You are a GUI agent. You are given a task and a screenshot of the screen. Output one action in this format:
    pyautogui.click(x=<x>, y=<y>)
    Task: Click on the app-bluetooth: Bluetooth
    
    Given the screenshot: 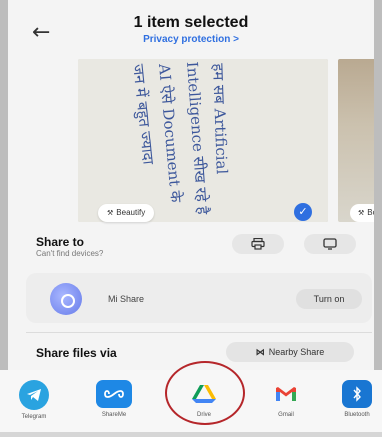 What is the action you would take?
    pyautogui.click(x=357, y=399)
    